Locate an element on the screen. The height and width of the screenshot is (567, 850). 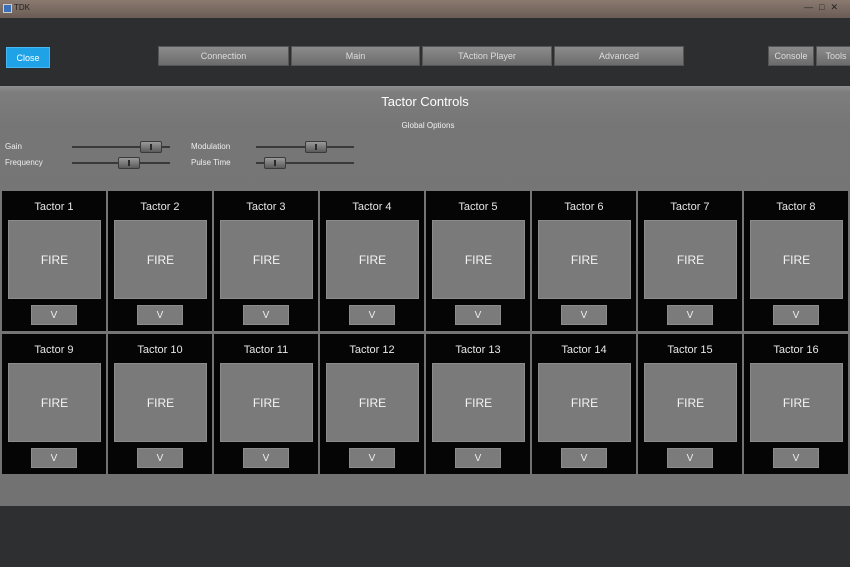
modulation-slider is located at coordinates (305, 147).